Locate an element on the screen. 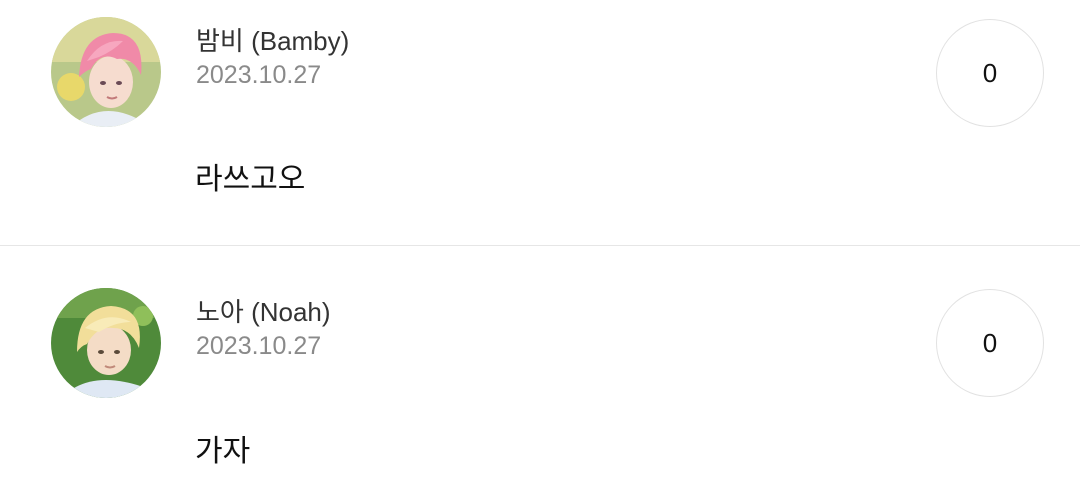  profile-photo-blonde-hair-icon is located at coordinates (106, 343).